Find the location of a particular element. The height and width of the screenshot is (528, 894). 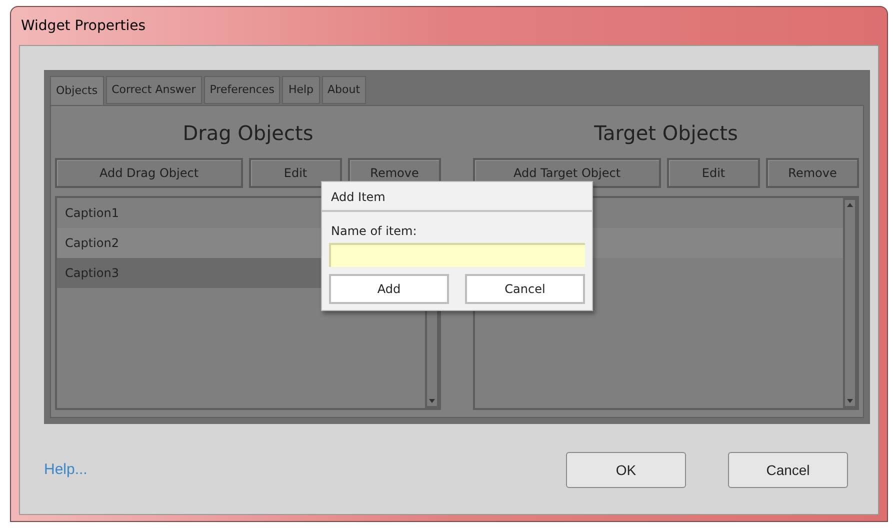

section-heading: Drag Objects is located at coordinates (248, 133).